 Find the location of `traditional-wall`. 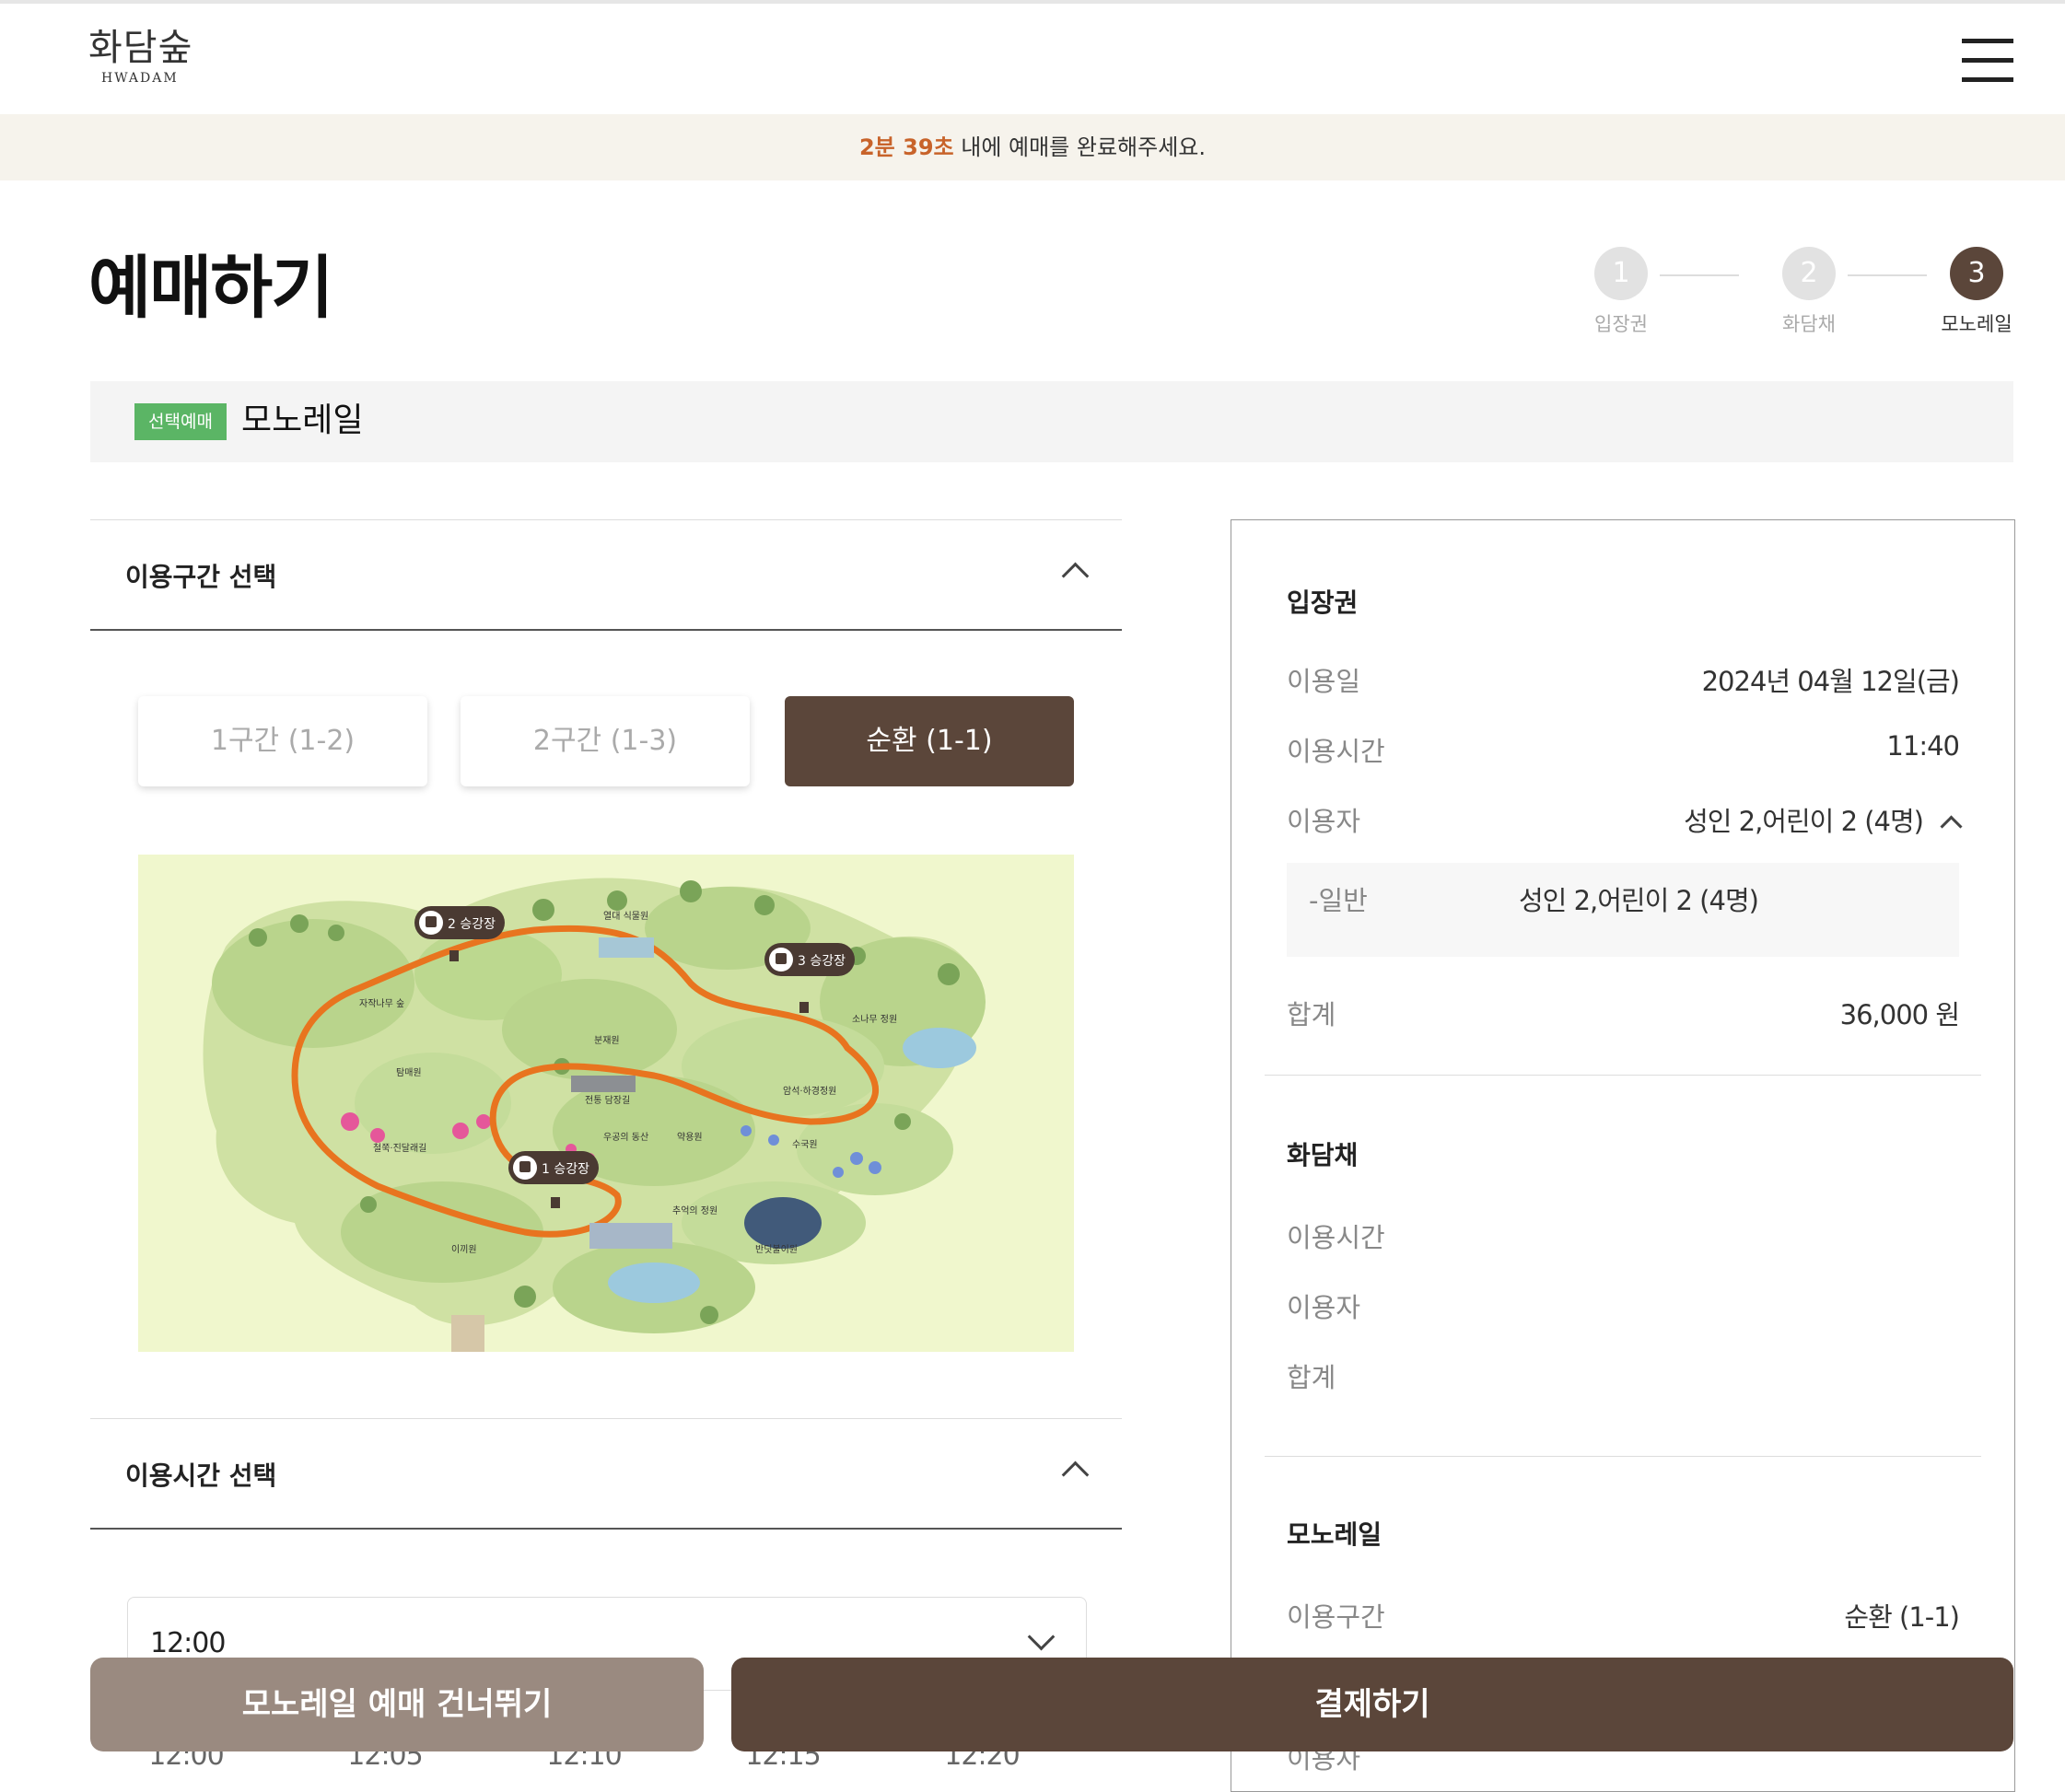

traditional-wall is located at coordinates (603, 1084).